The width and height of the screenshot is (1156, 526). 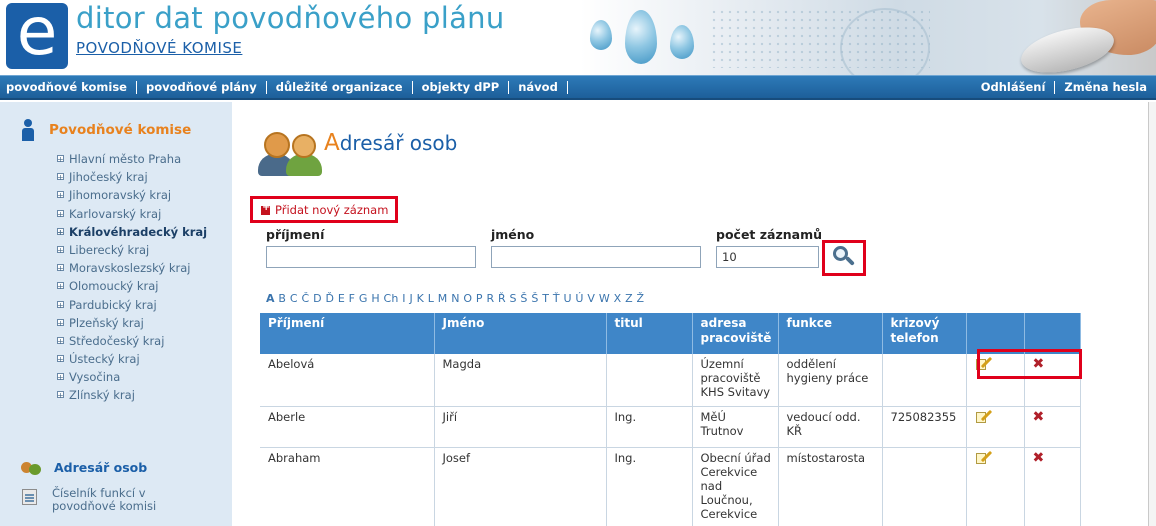 I want to click on sidebar-item-liberecky: Liberecký kraj, so click(x=132, y=250).